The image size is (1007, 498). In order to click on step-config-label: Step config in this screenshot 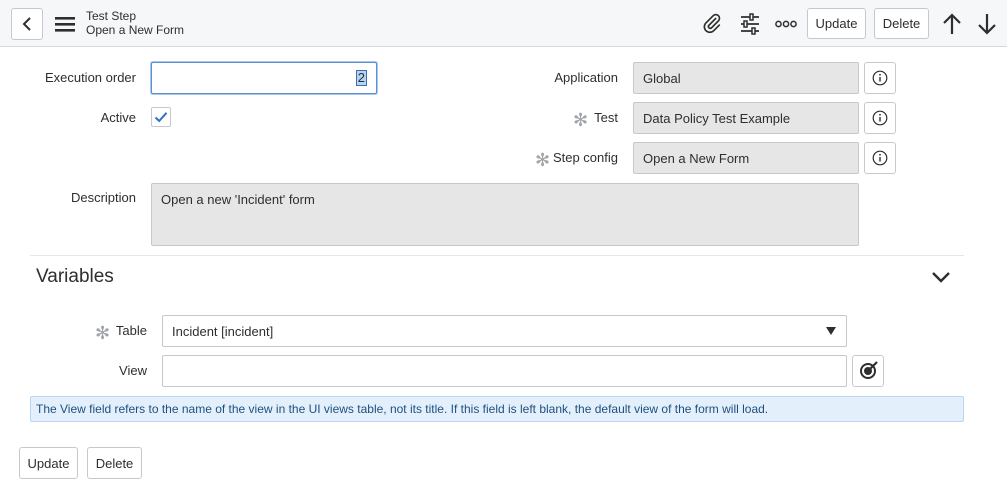, I will do `click(585, 157)`.